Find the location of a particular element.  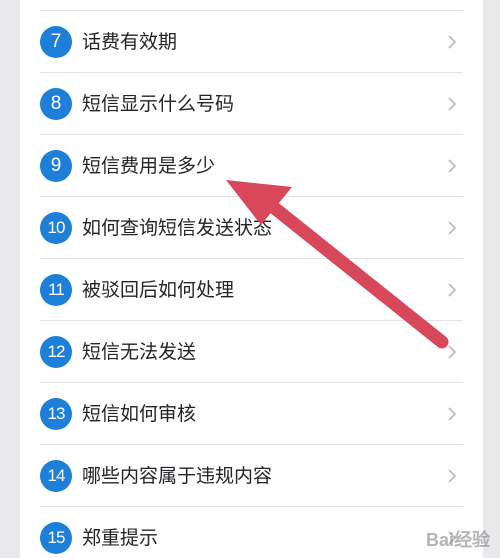

item-label: 短信显示什么号码 is located at coordinates (158, 104).